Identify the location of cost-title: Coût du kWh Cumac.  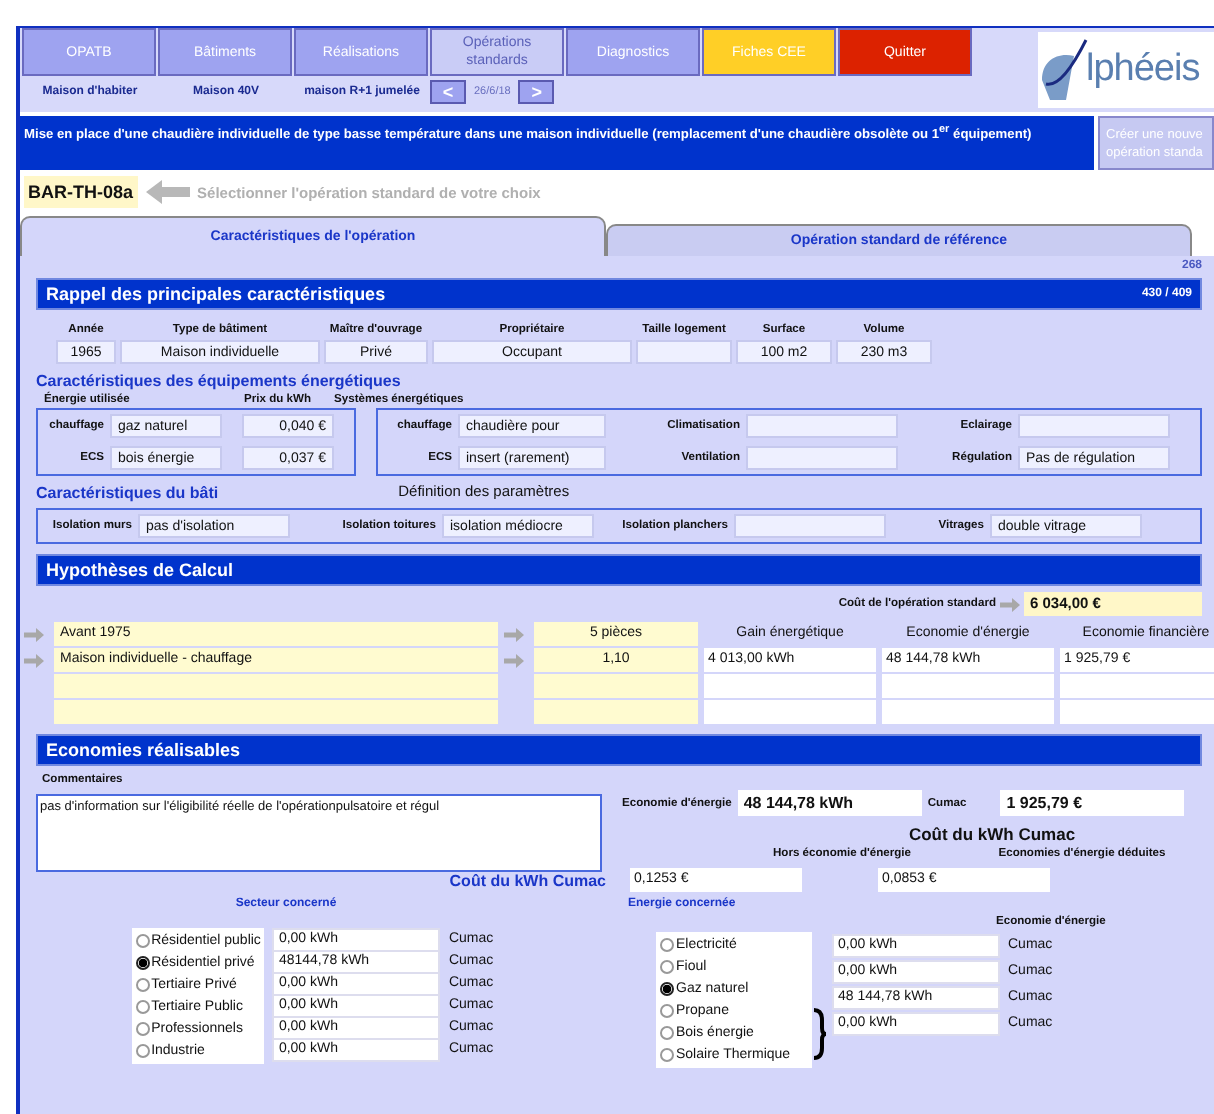
(992, 834).